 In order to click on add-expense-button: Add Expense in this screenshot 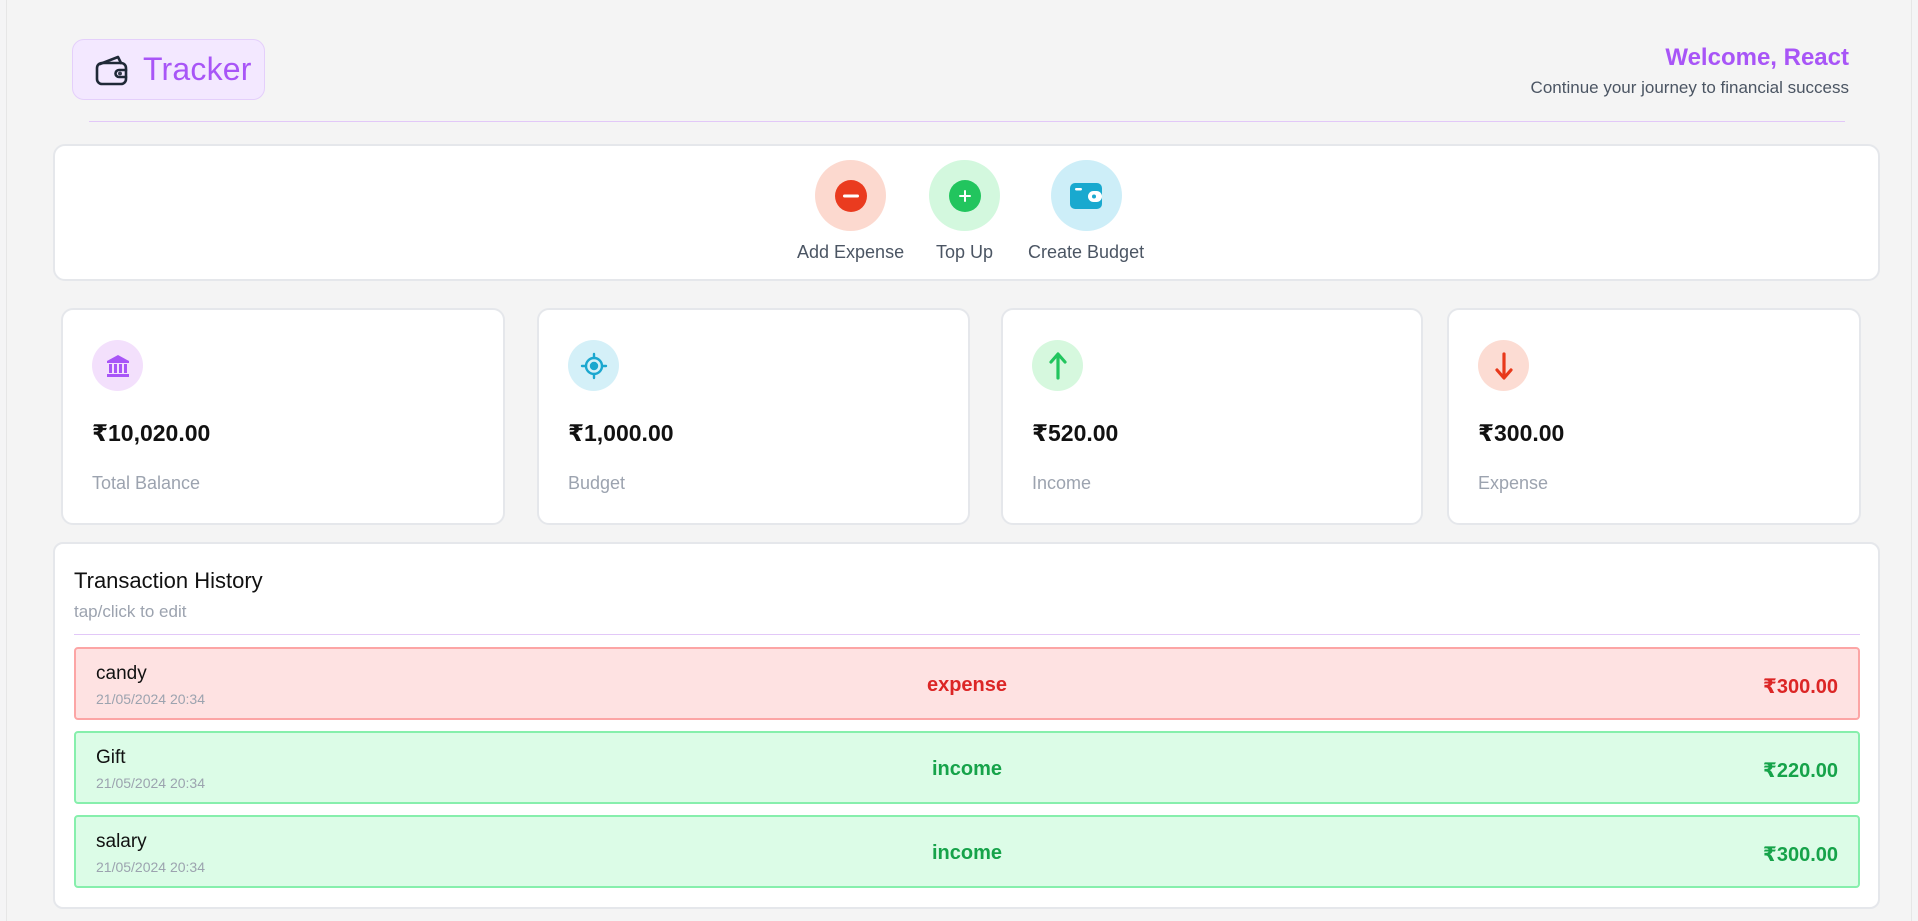, I will do `click(850, 211)`.